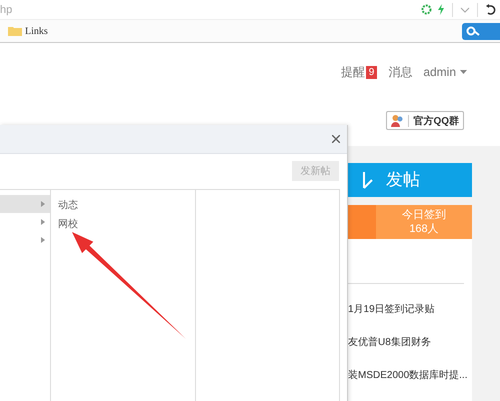 The height and width of the screenshot is (401, 500). Describe the element at coordinates (445, 72) in the screenshot. I see `user-menu: admin` at that location.